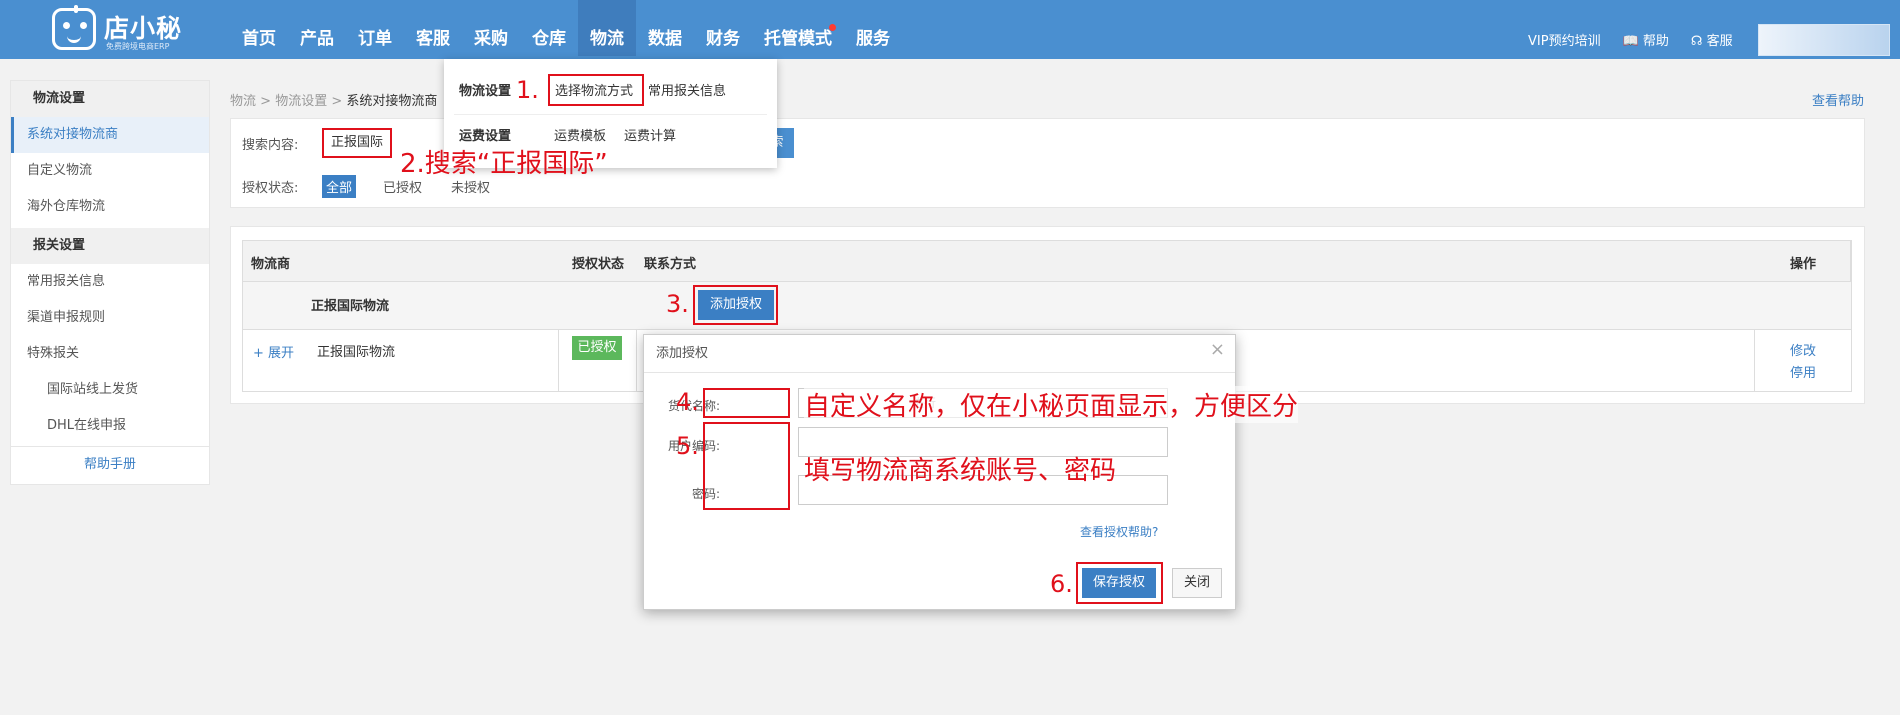 The width and height of the screenshot is (1900, 715). Describe the element at coordinates (143, 28) in the screenshot. I see `logo-text: 店小秘` at that location.